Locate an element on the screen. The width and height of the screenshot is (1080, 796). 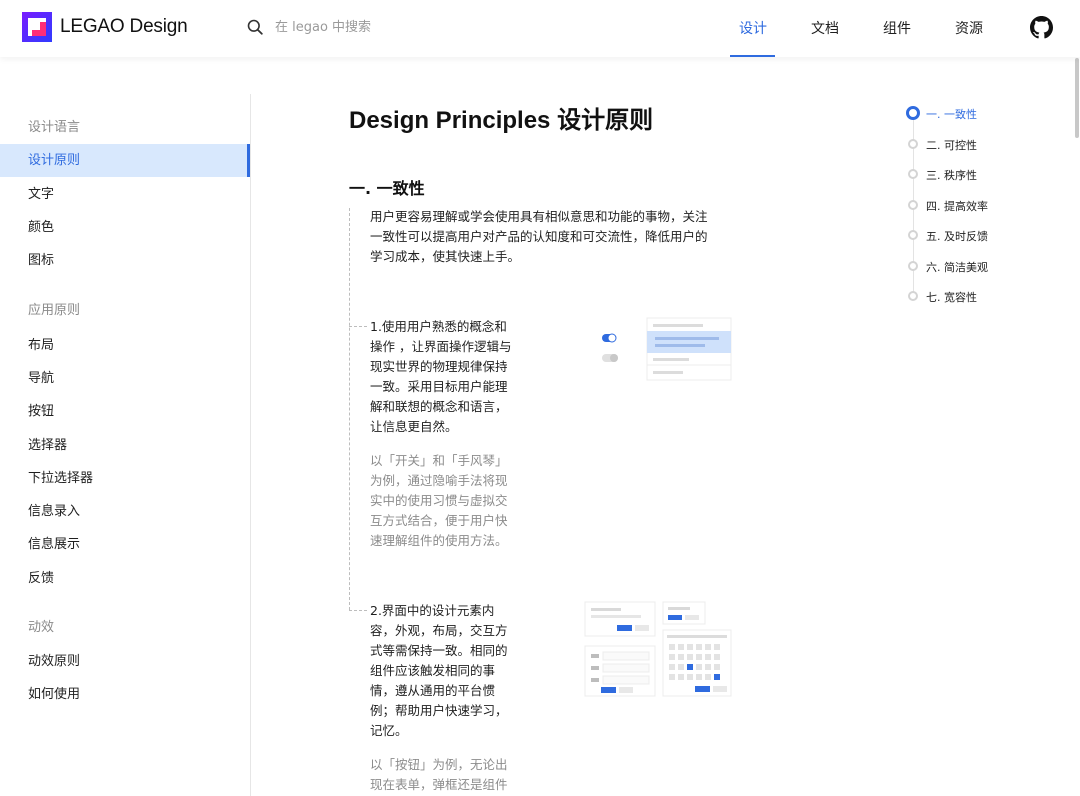
page-title: Design Principles 设计原则 is located at coordinates (501, 120).